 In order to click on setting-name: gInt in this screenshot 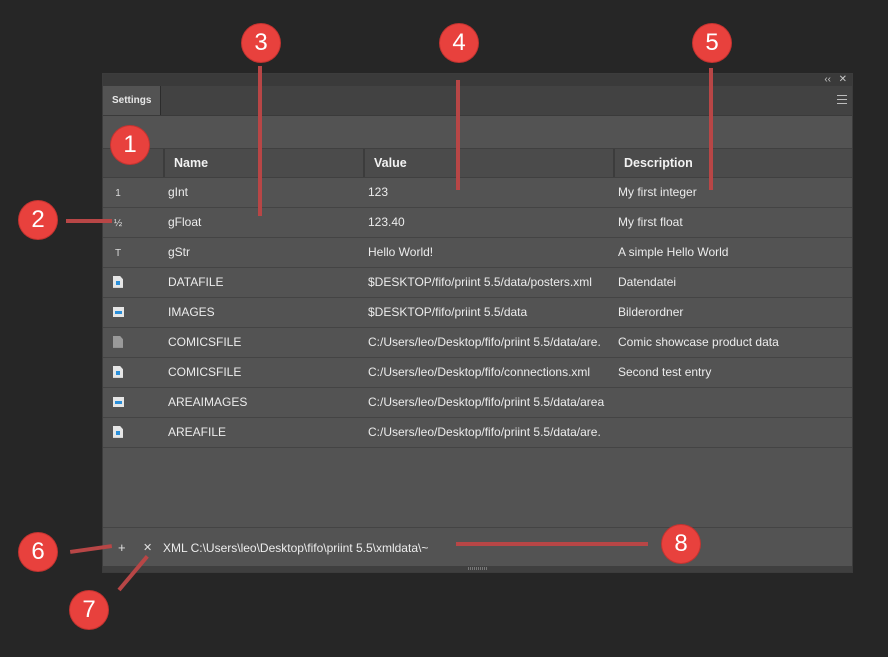, I will do `click(178, 192)`.